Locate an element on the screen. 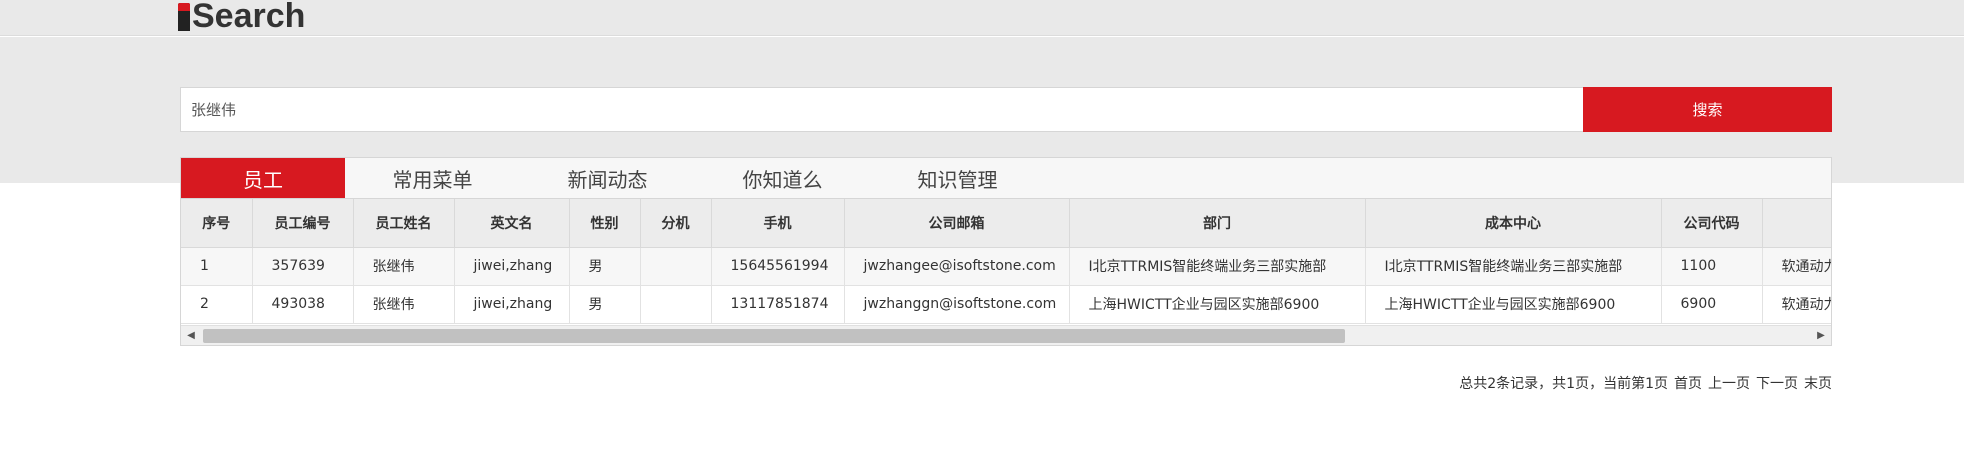 This screenshot has height=474, width=1964. scroll-right-icon: ▶ is located at coordinates (1821, 335).